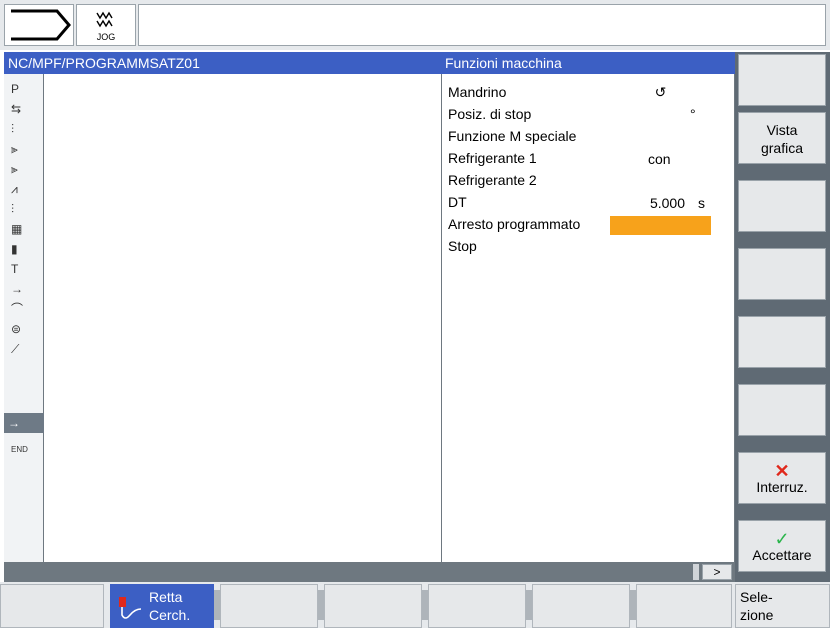 The height and width of the screenshot is (628, 830). Describe the element at coordinates (477, 92) in the screenshot. I see `param-label-mandrino: Mandrino` at that location.